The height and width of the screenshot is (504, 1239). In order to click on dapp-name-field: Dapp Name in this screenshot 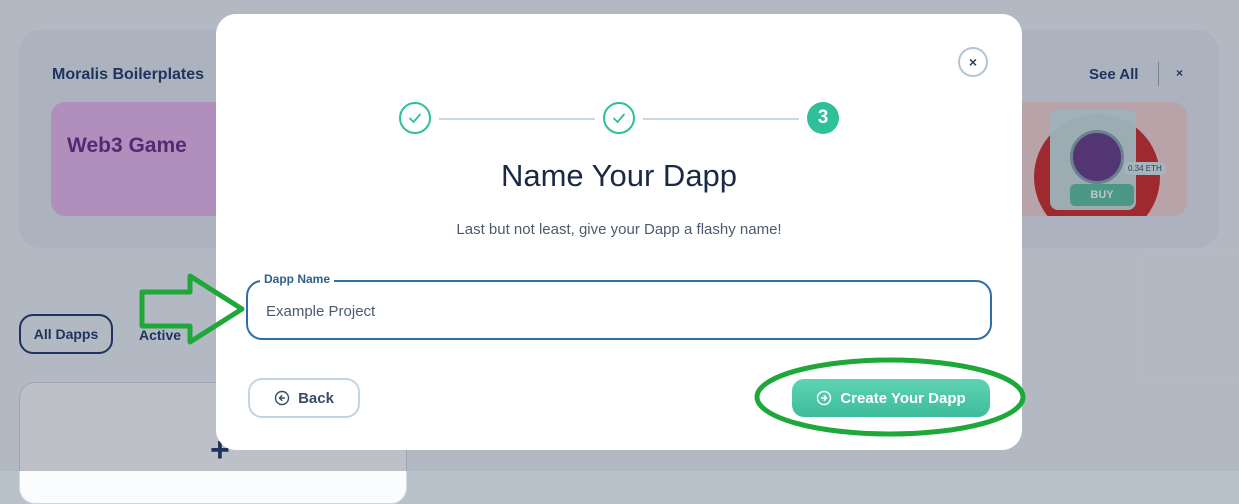, I will do `click(619, 306)`.